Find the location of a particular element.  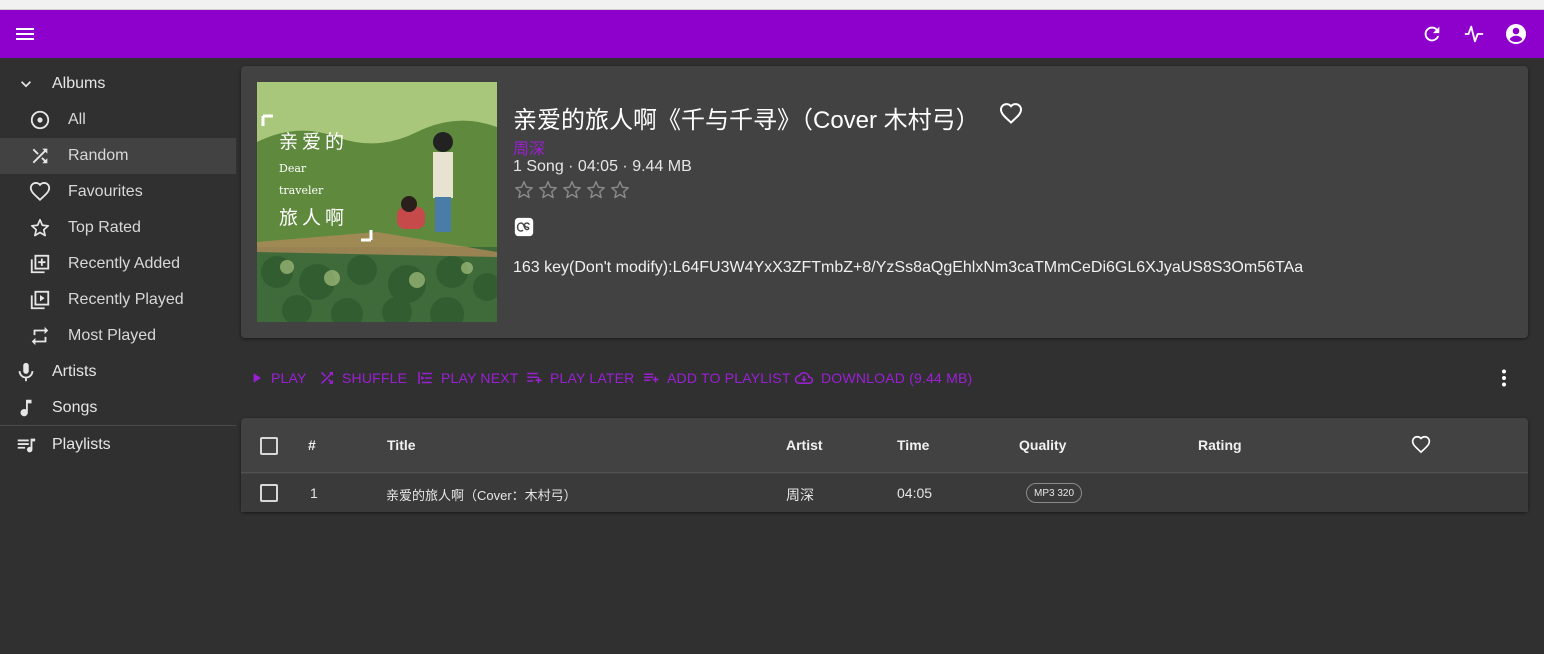

playlist-add-later-icon is located at coordinates (534, 378).